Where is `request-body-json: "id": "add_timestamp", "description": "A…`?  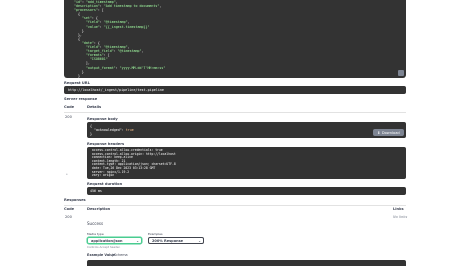 request-body-json: "id": "add_timestamp", "description": "A… is located at coordinates (119, 39).